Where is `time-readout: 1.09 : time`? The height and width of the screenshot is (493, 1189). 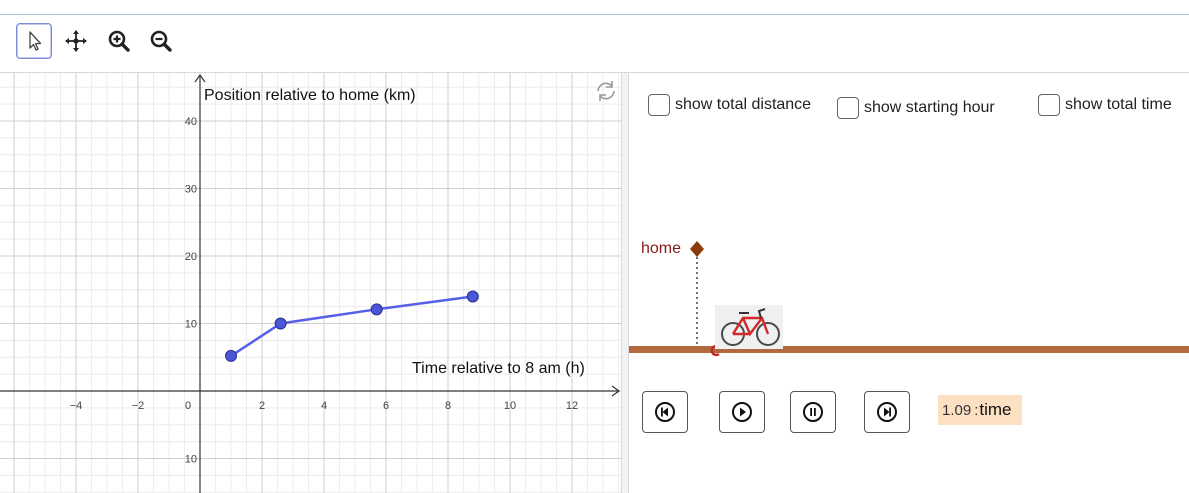
time-readout: 1.09 : time is located at coordinates (980, 410).